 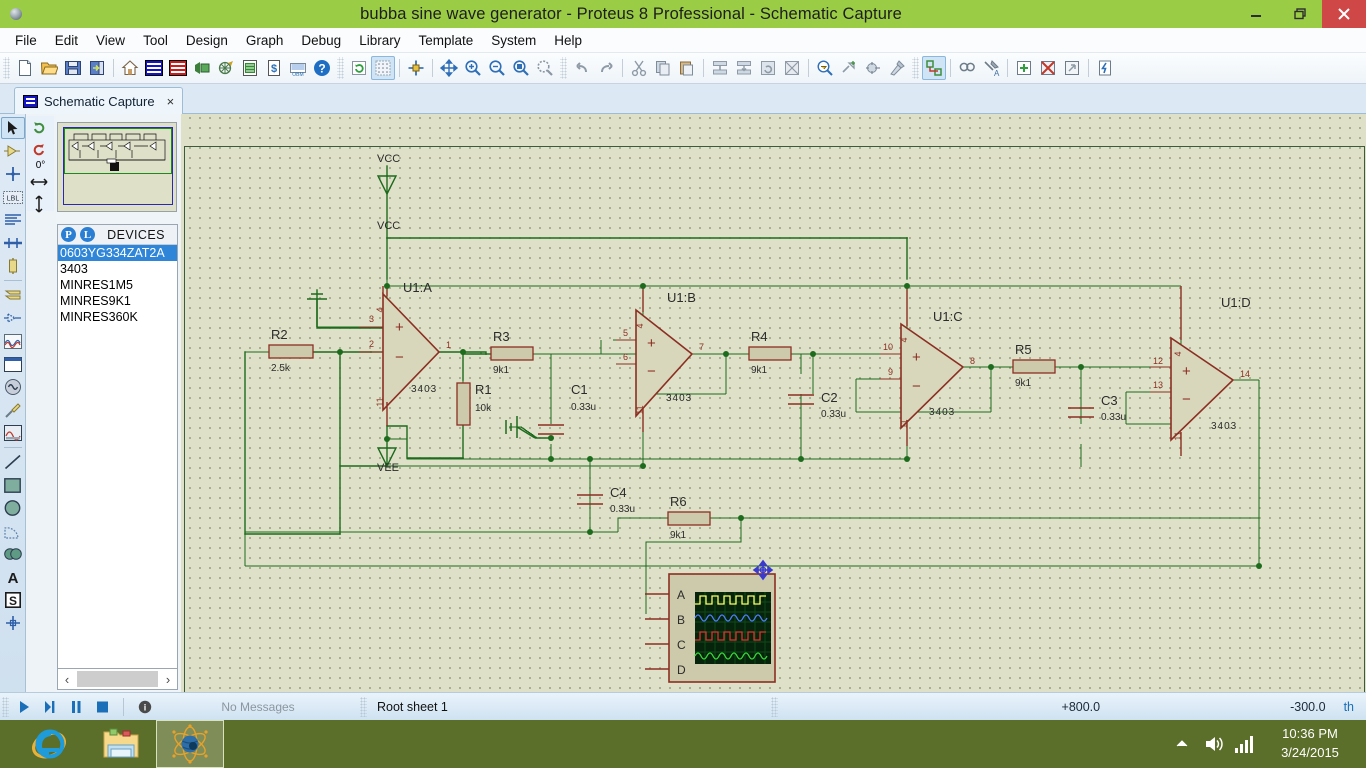 What do you see at coordinates (322, 68) in the screenshot?
I see `help-icon: ?` at bounding box center [322, 68].